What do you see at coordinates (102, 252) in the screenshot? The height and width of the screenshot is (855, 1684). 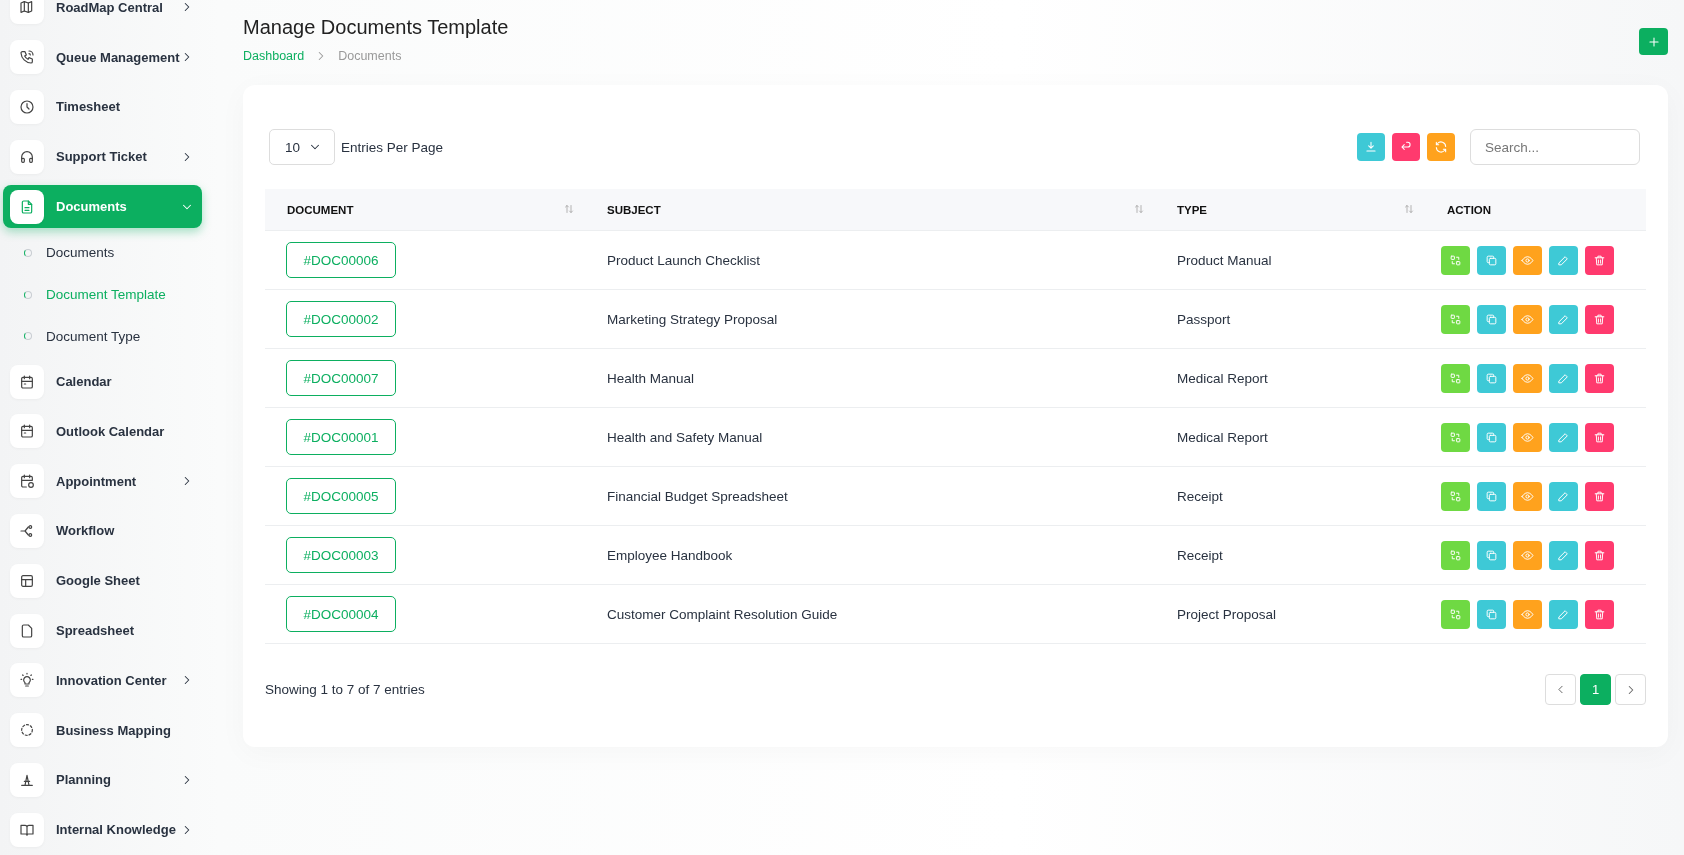 I see `submenu-item: Documents` at bounding box center [102, 252].